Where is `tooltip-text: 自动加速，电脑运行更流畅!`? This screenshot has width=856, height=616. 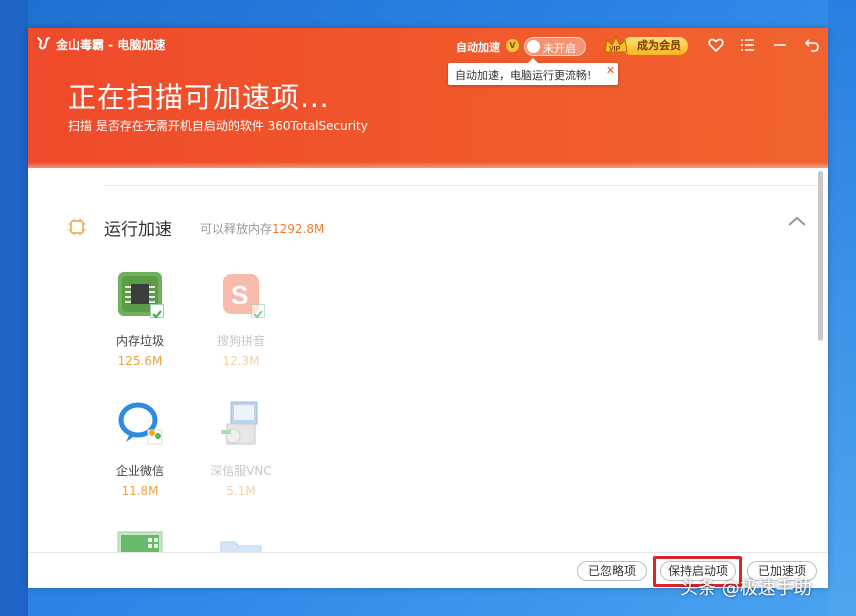
tooltip-text: 自动加速，电脑运行更流畅! is located at coordinates (523, 75).